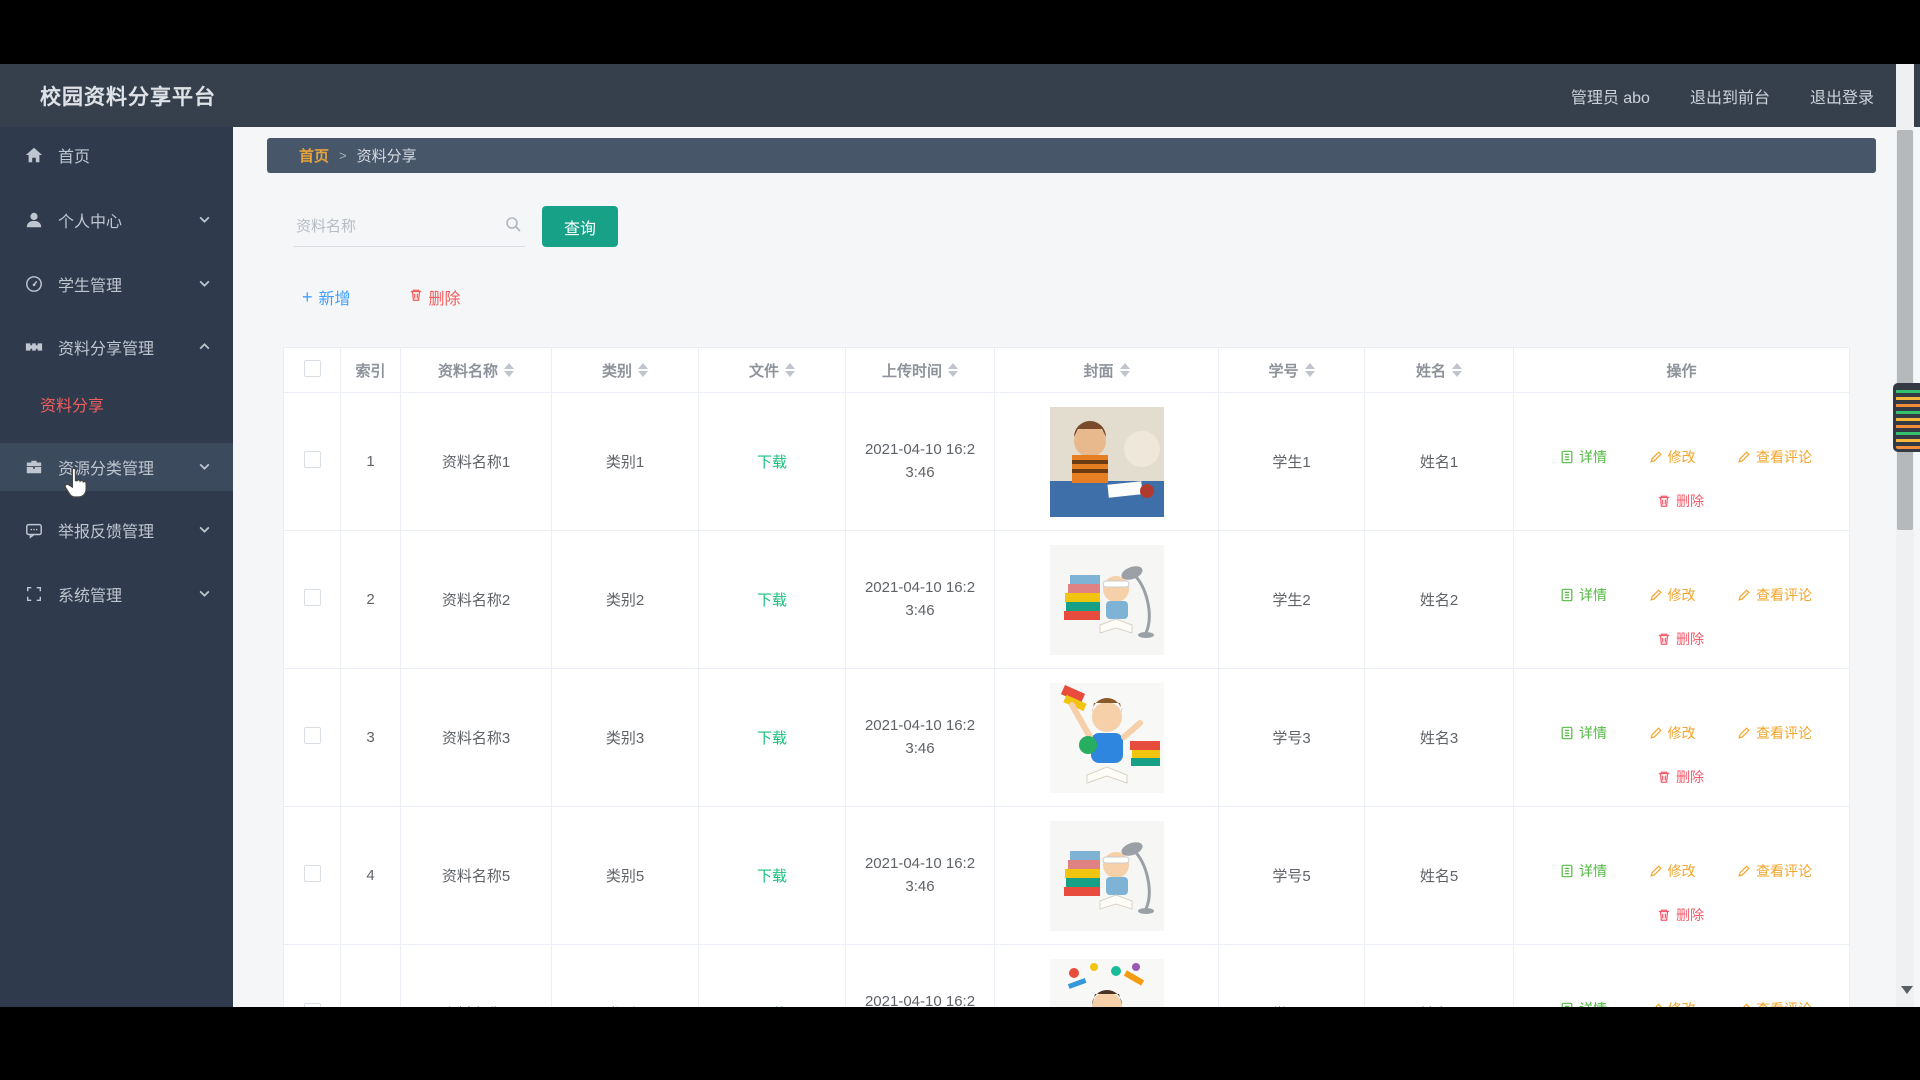 This screenshot has height=1080, width=1920. What do you see at coordinates (772, 370) in the screenshot?
I see `header-file: 文件` at bounding box center [772, 370].